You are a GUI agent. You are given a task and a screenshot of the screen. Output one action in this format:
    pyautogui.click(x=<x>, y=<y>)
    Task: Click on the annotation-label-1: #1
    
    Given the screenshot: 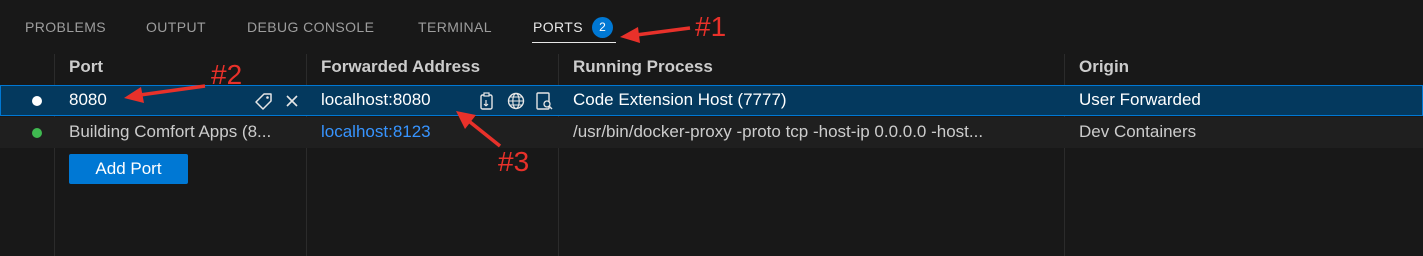 What is the action you would take?
    pyautogui.click(x=711, y=26)
    